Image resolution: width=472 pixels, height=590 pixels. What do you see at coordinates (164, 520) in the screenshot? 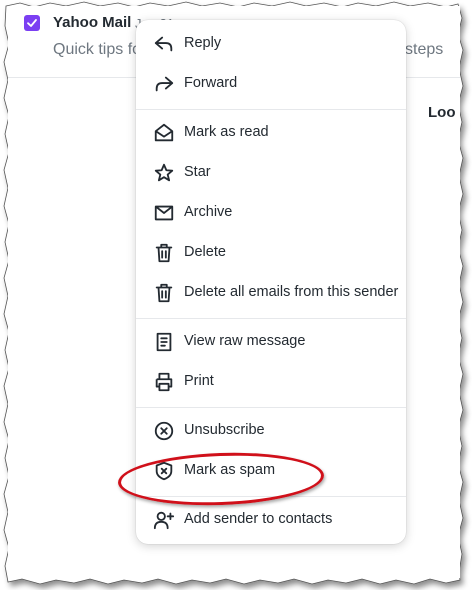
I see `add-person-icon` at bounding box center [164, 520].